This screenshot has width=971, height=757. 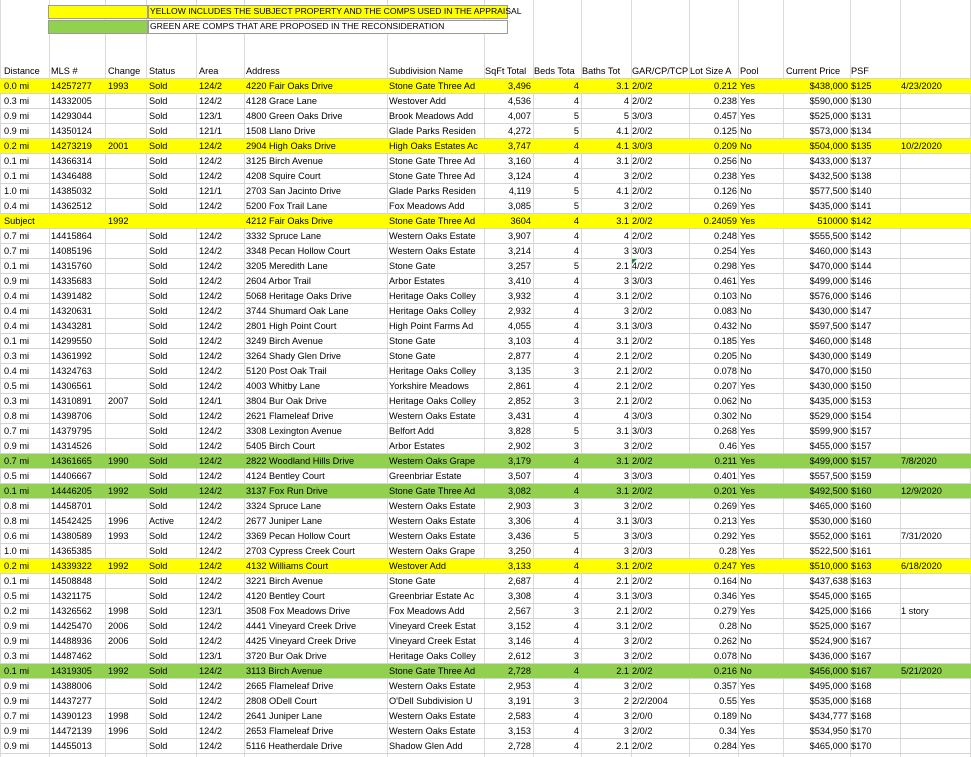 What do you see at coordinates (817, 281) in the screenshot?
I see `cell-price: $499,000` at bounding box center [817, 281].